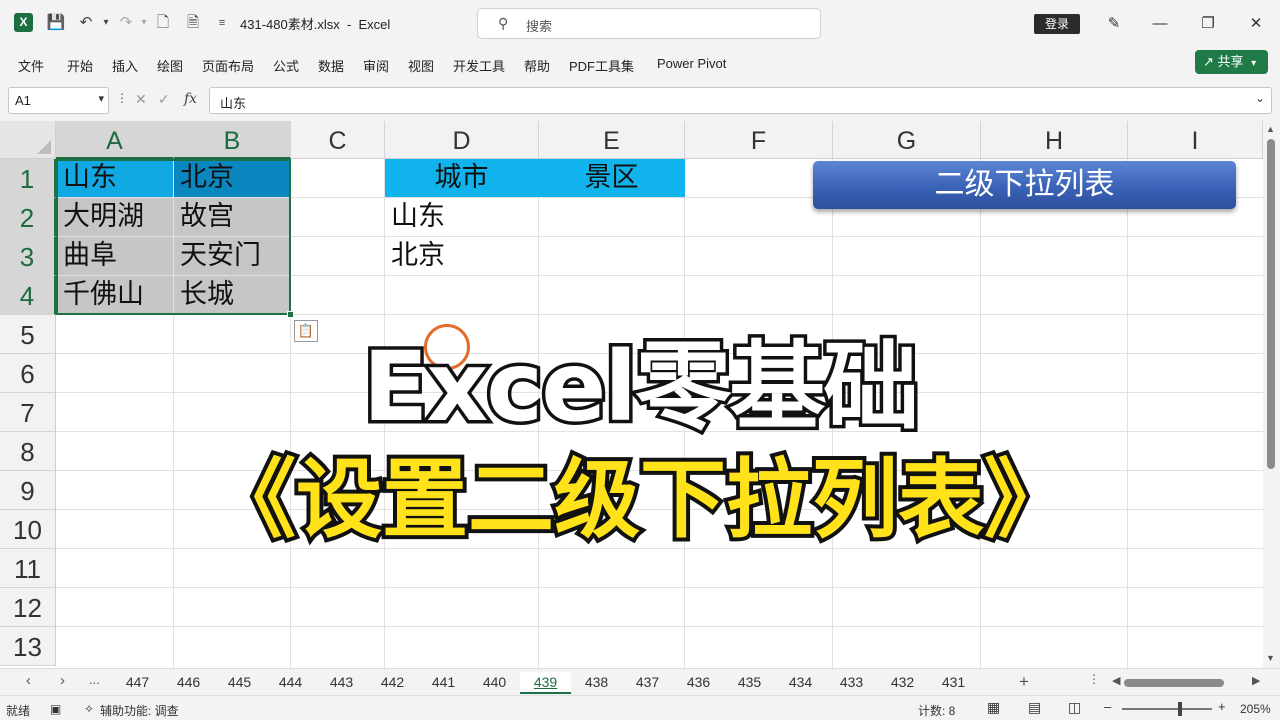 The width and height of the screenshot is (1280, 720). What do you see at coordinates (190, 99) in the screenshot?
I see `insert-function-icon: fx` at bounding box center [190, 99].